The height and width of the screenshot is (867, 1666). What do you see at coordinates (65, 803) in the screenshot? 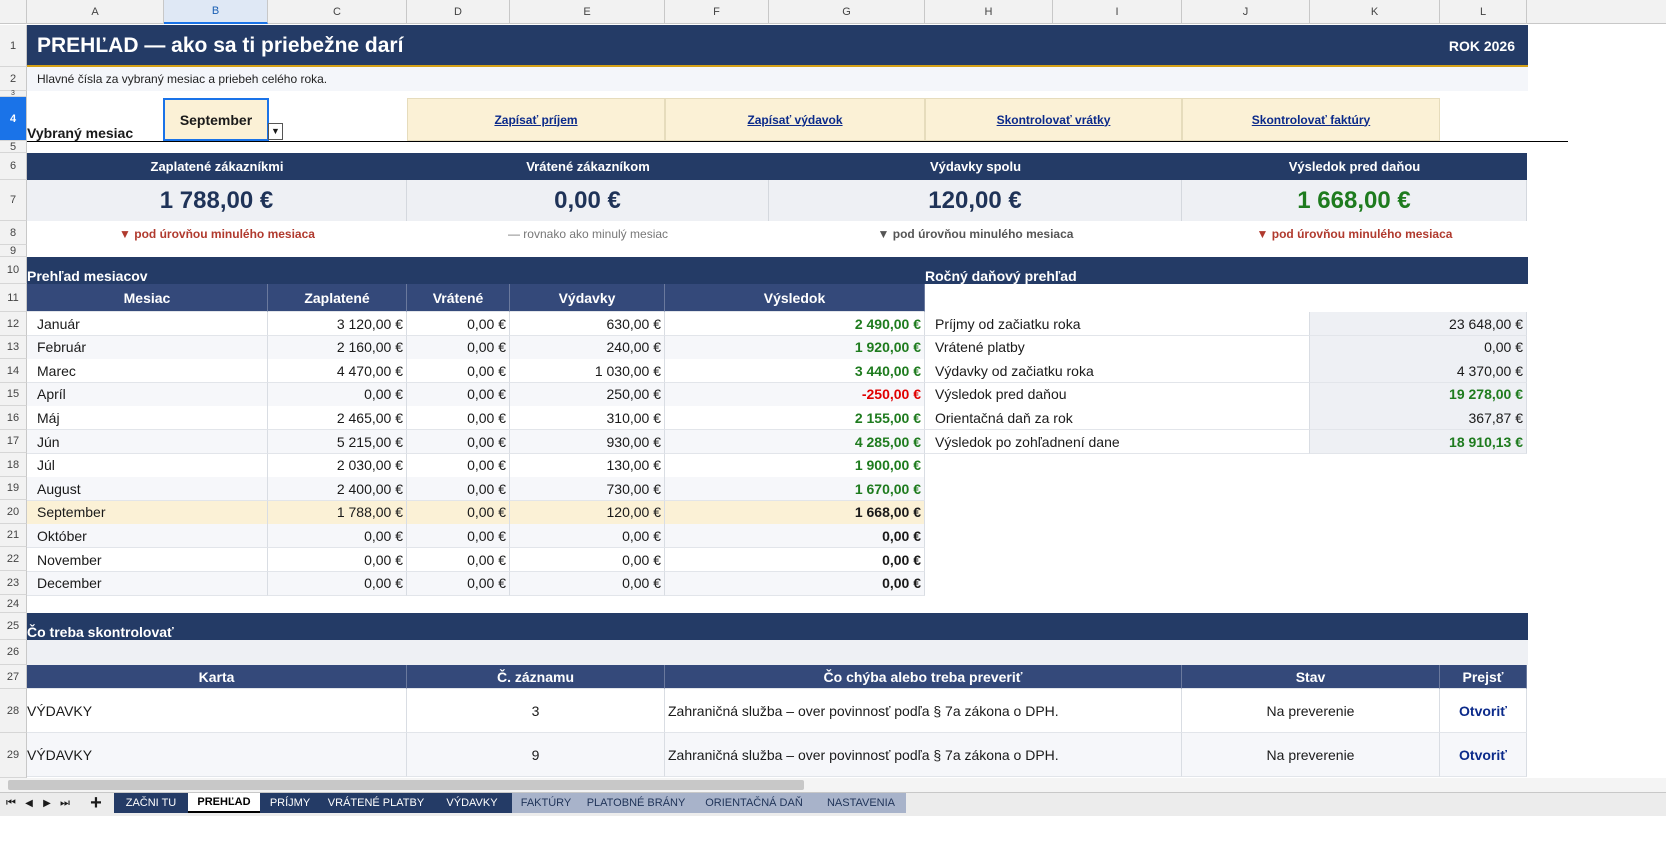
I see `last-sheet-icon: ⏭` at bounding box center [65, 803].